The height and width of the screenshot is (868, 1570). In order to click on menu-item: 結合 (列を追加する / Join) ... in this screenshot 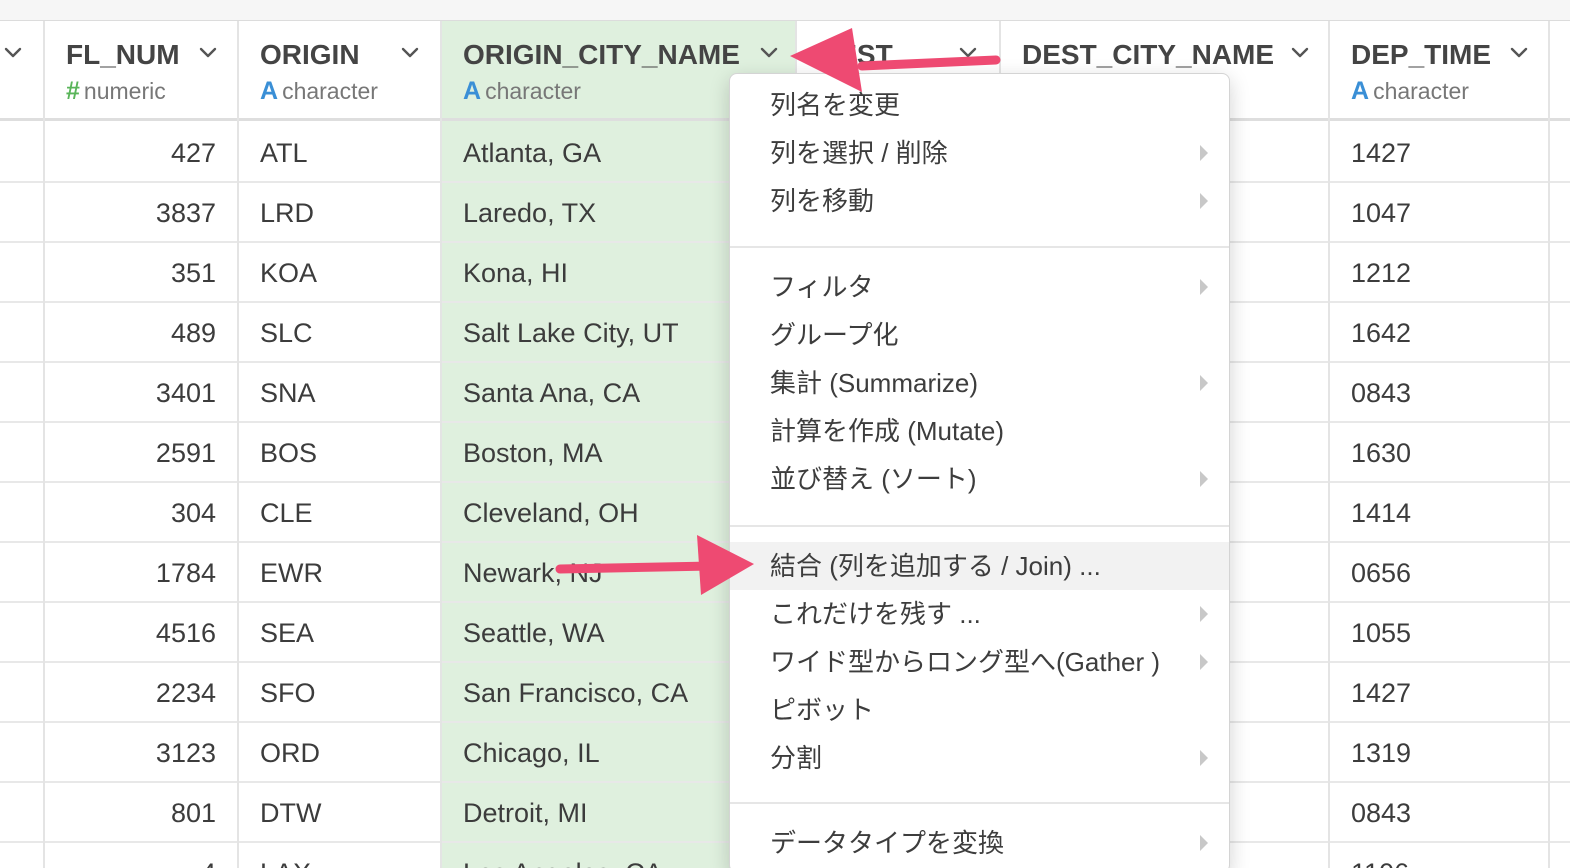, I will do `click(979, 566)`.